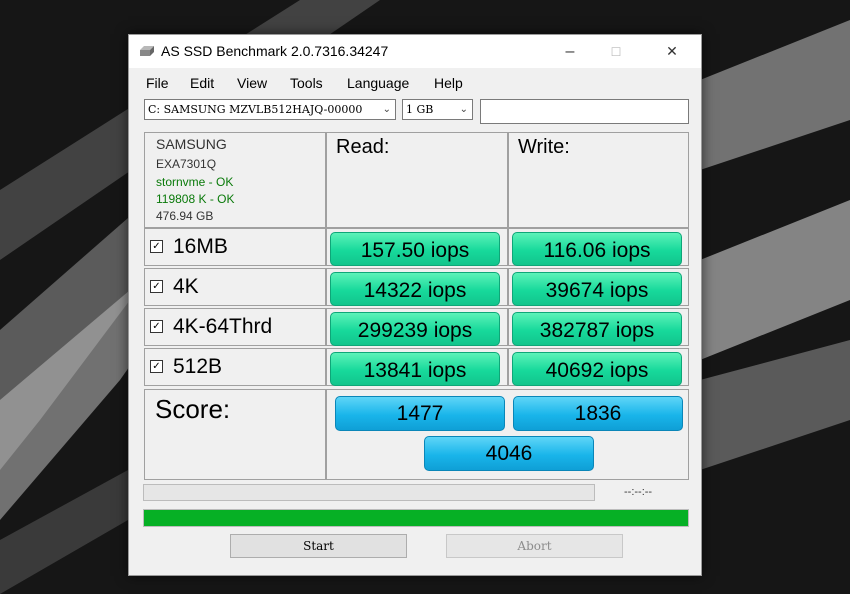 The height and width of the screenshot is (594, 850). What do you see at coordinates (198, 366) in the screenshot?
I see `row-label-512b: 512B` at bounding box center [198, 366].